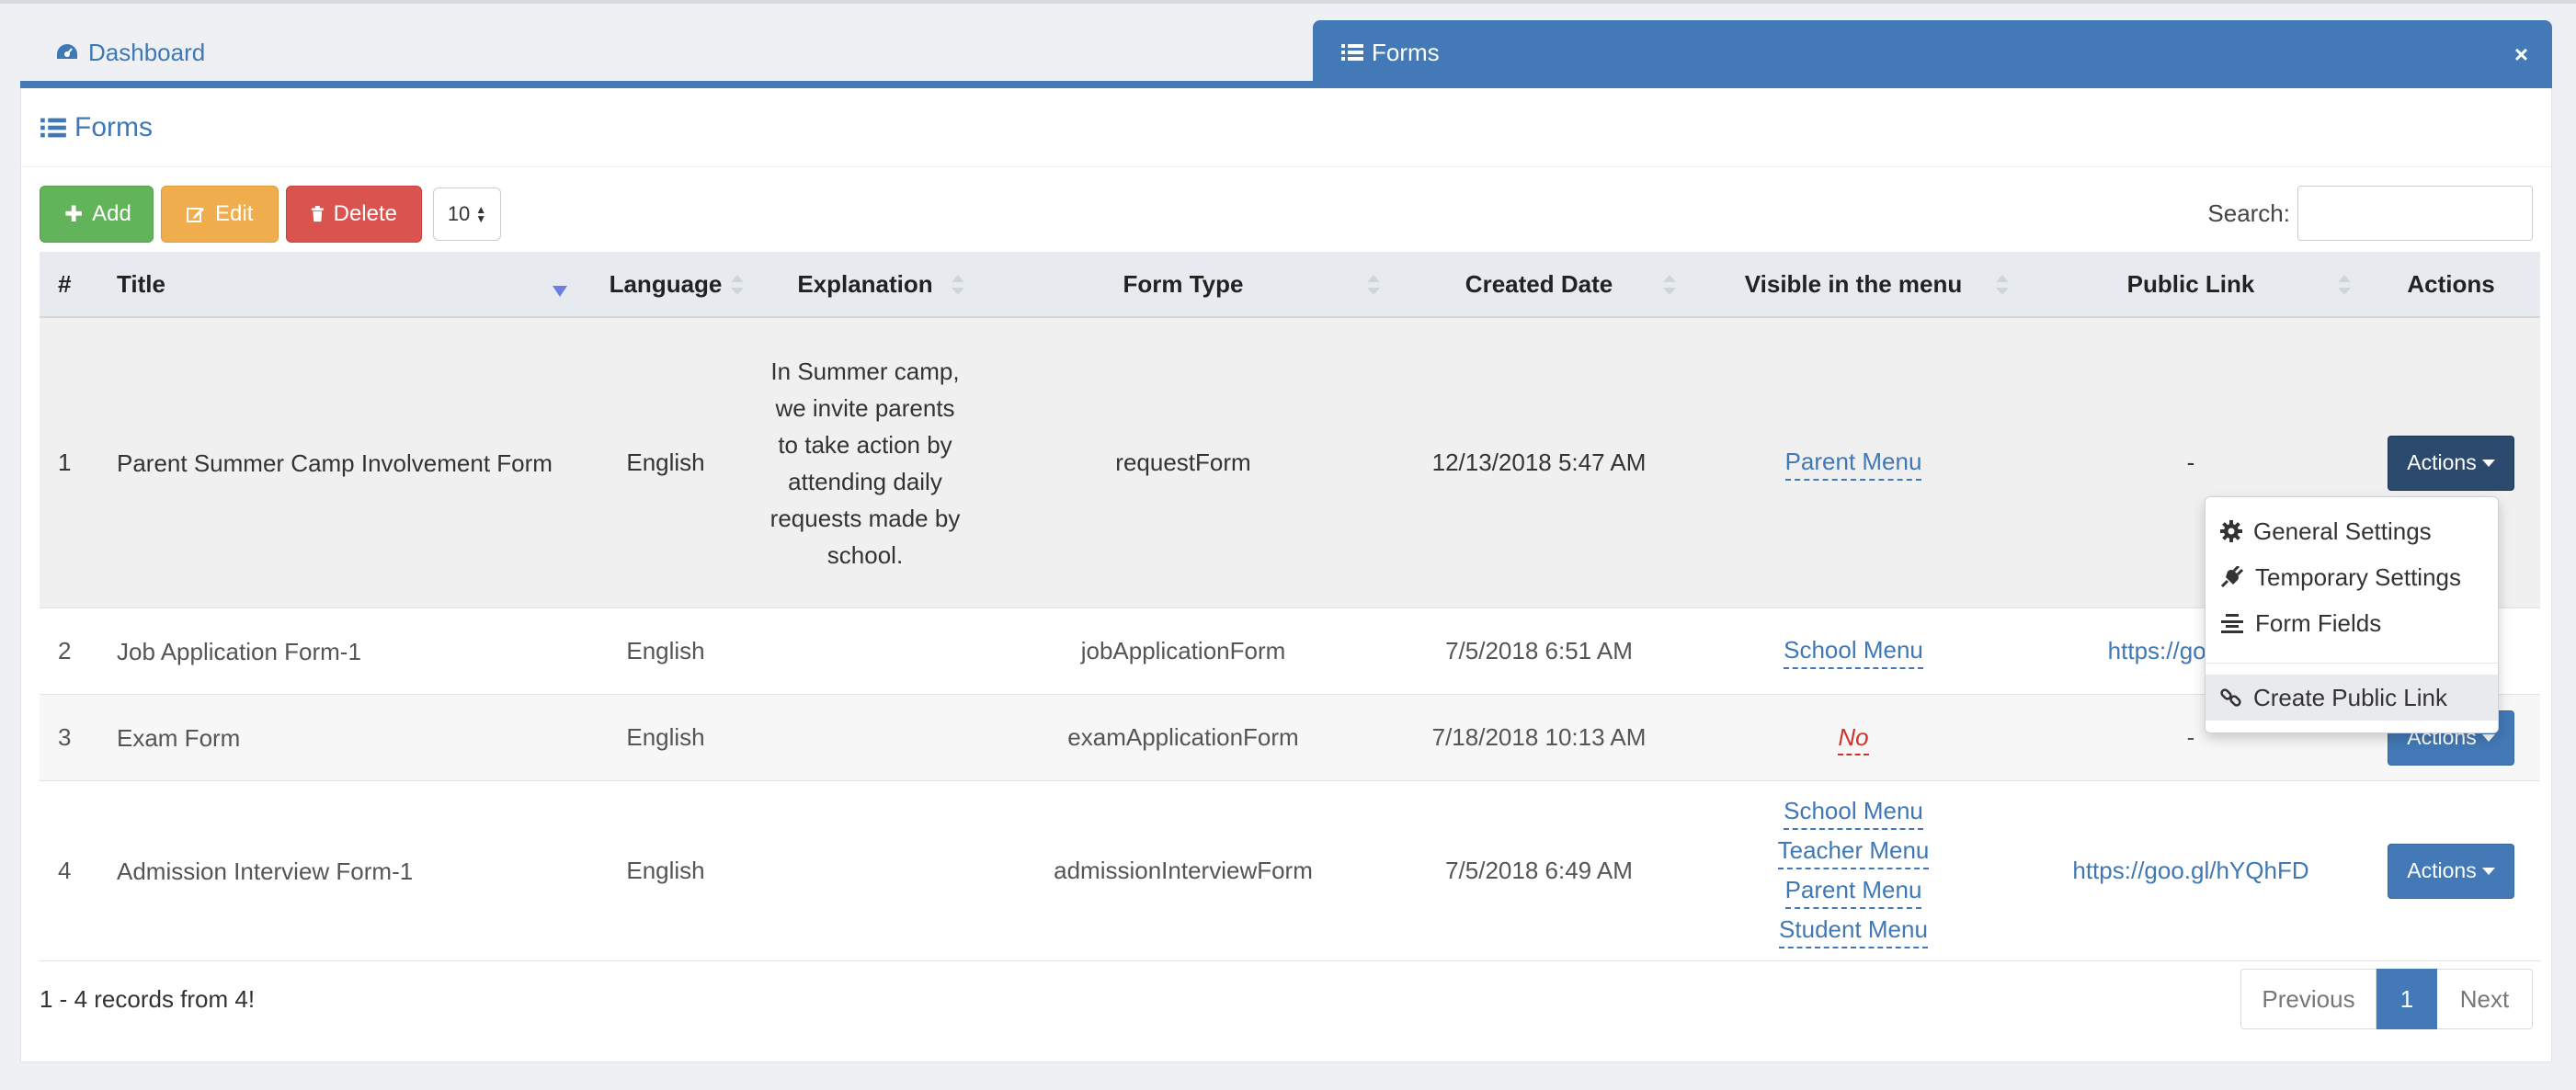 The height and width of the screenshot is (1090, 2576). What do you see at coordinates (560, 286) in the screenshot?
I see `sort-desc-icon` at bounding box center [560, 286].